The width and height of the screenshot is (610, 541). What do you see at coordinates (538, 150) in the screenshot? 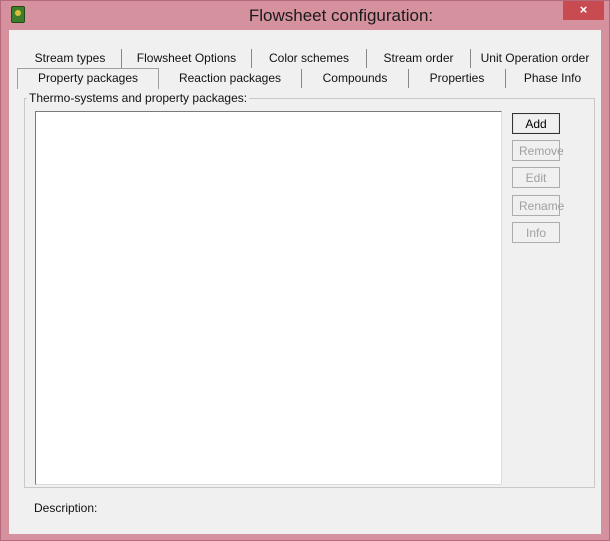
I see `remove-button: Remove` at bounding box center [538, 150].